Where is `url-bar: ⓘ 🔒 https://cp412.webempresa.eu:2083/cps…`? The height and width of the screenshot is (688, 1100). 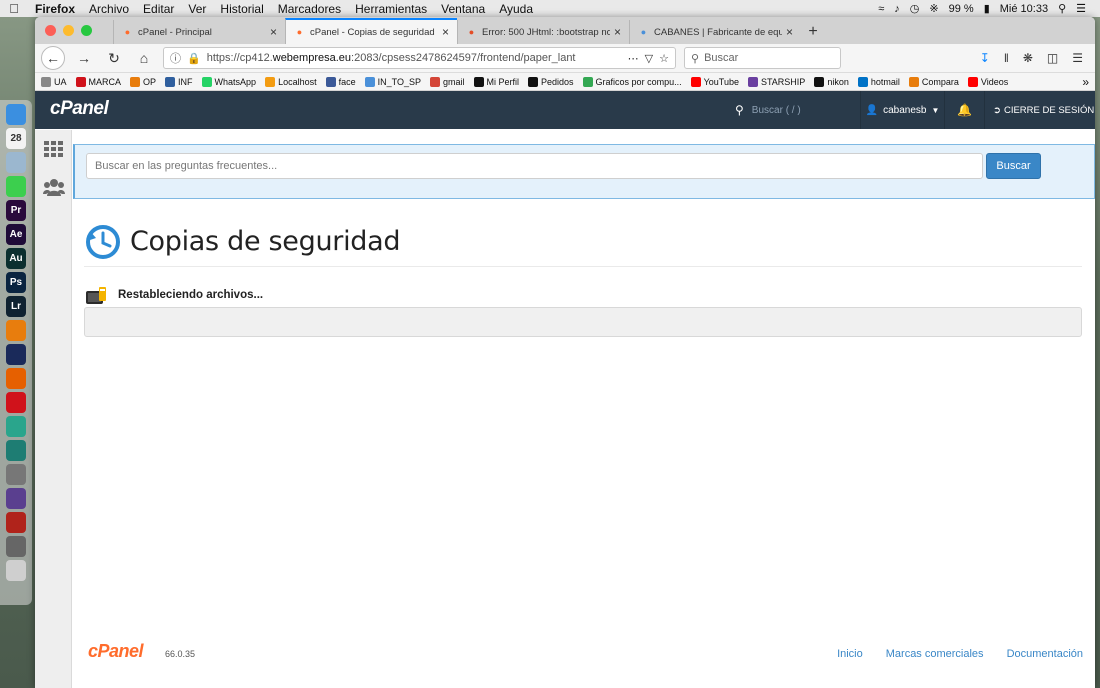
url-bar: ⓘ 🔒 https://cp412.webempresa.eu:2083/cps… is located at coordinates (419, 58).